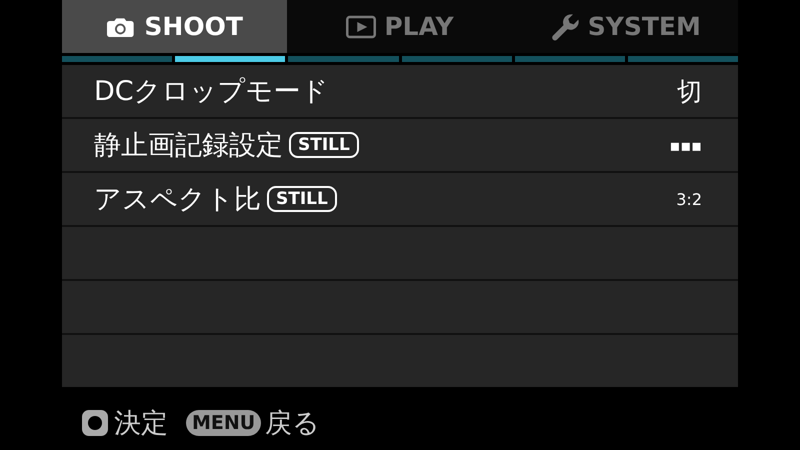 The image size is (800, 450). What do you see at coordinates (625, 26) in the screenshot?
I see `menu-tab: SYSTEM` at bounding box center [625, 26].